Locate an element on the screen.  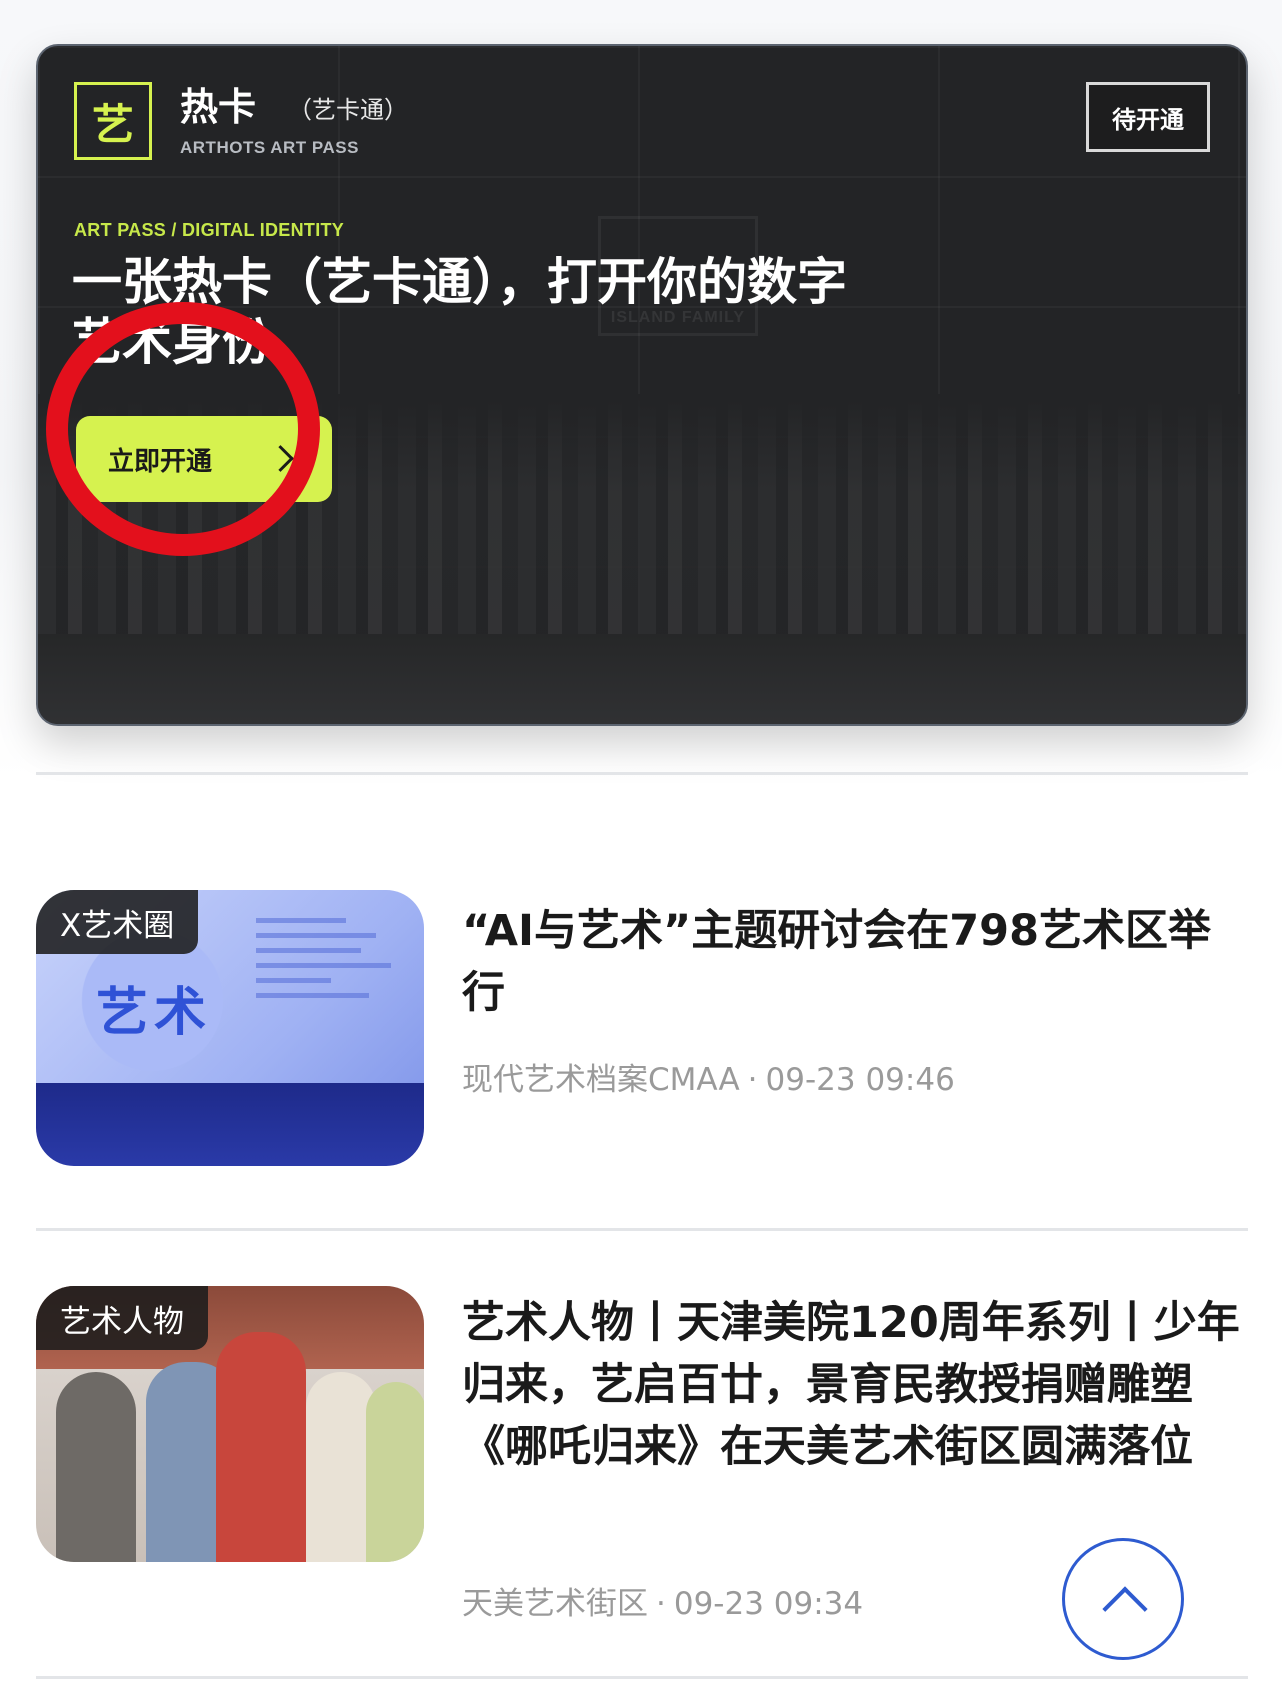
news-thumbnail: 艺术人物 is located at coordinates (230, 1424).